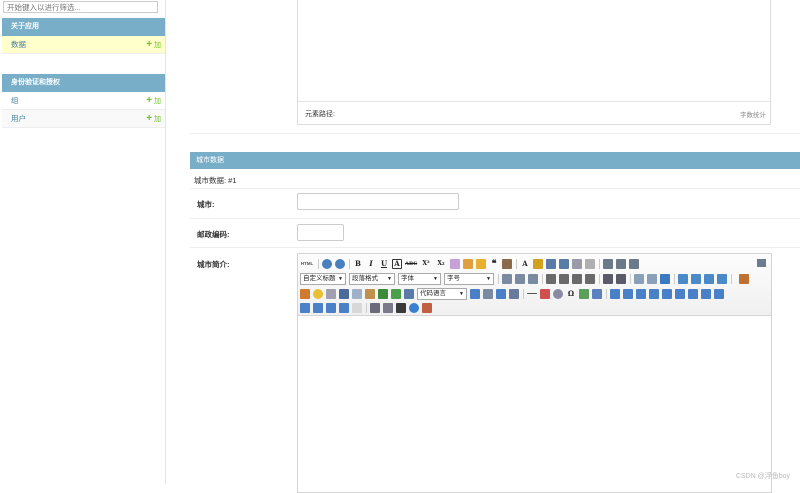  Describe the element at coordinates (83, 101) in the screenshot. I see `sidebar-item-group: 组 + 加` at that location.